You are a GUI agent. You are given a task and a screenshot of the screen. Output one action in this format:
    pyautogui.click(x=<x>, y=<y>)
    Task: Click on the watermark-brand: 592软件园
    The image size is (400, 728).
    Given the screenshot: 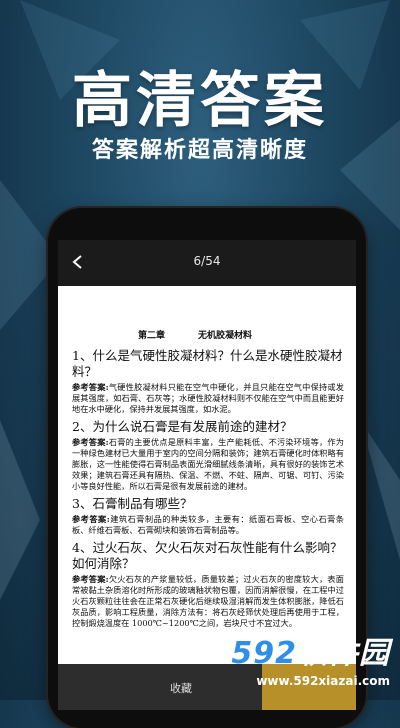 What is the action you would take?
    pyautogui.click(x=310, y=650)
    